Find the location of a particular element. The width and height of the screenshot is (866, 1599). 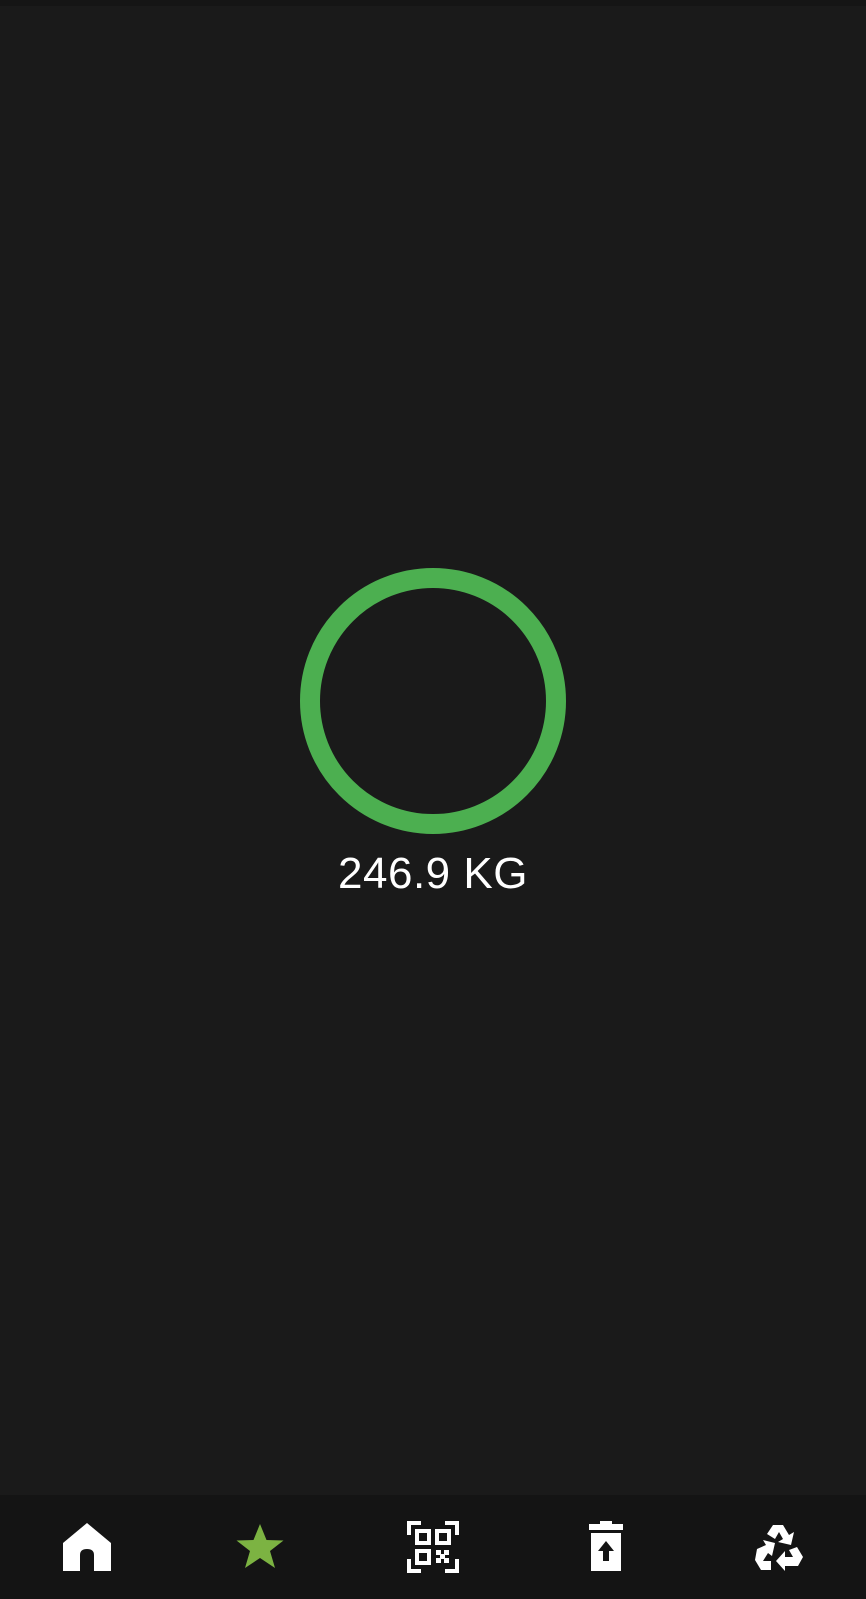

nav-recycle-button is located at coordinates (779, 1547).